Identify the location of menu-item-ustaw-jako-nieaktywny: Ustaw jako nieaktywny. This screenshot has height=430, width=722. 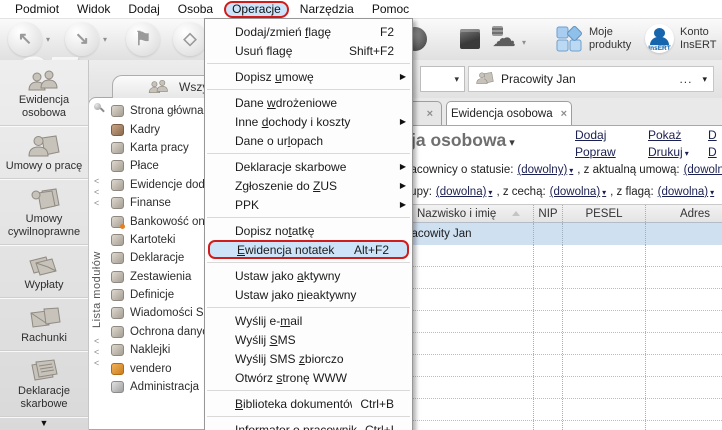
(308, 294).